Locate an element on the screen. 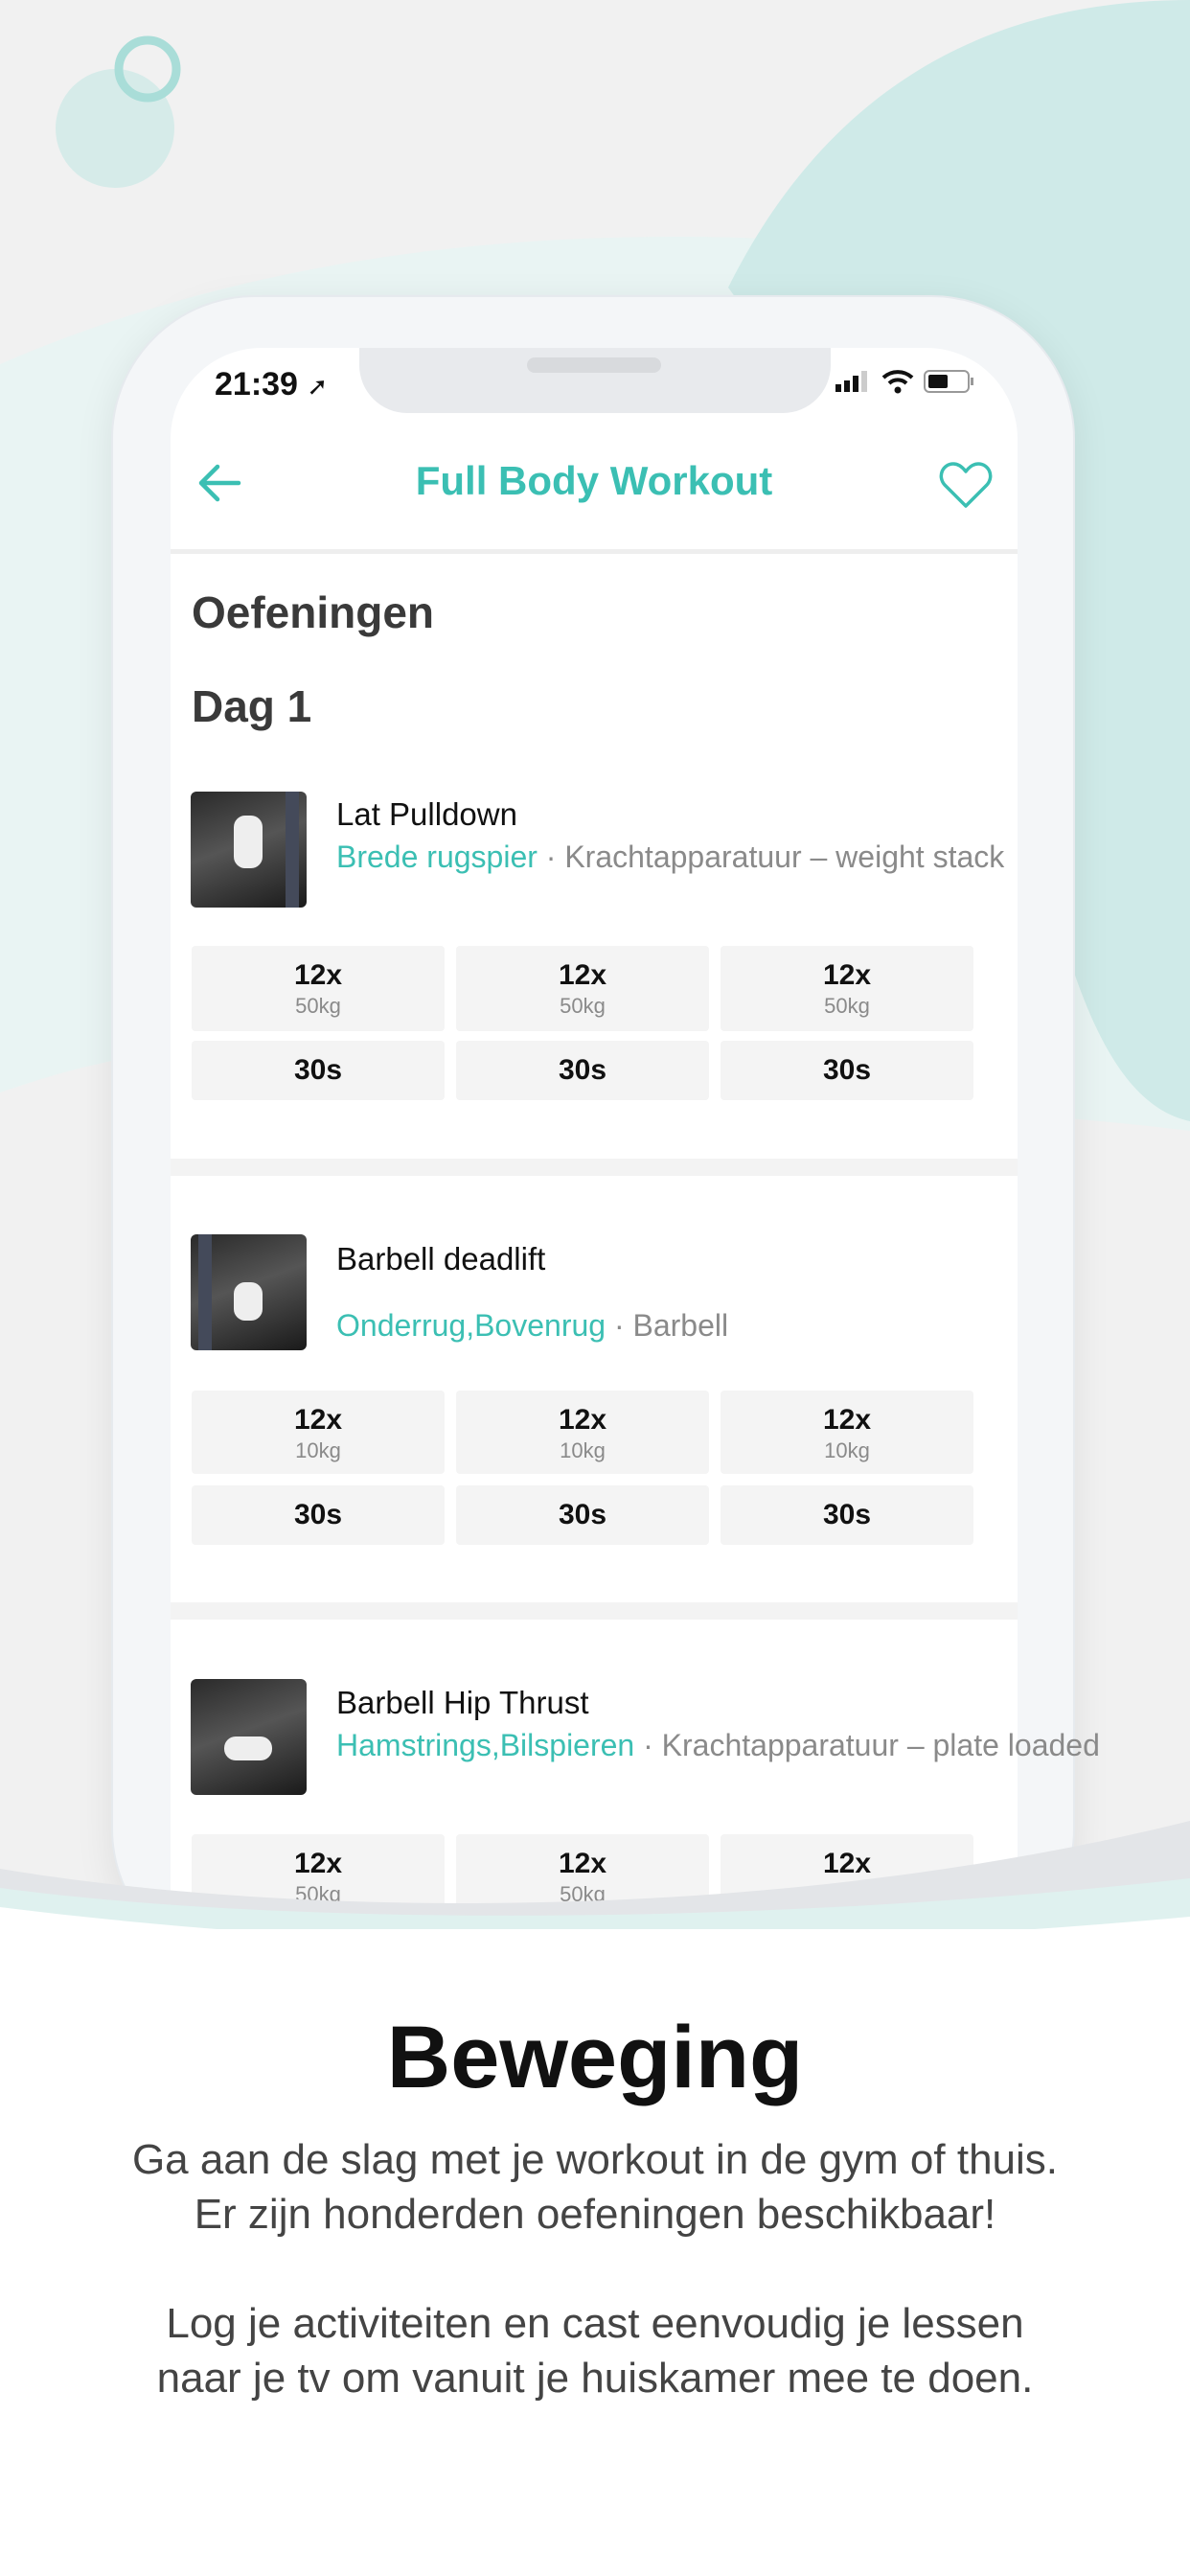 The height and width of the screenshot is (2576, 1190). exercise-equipment: Barbell is located at coordinates (681, 1325).